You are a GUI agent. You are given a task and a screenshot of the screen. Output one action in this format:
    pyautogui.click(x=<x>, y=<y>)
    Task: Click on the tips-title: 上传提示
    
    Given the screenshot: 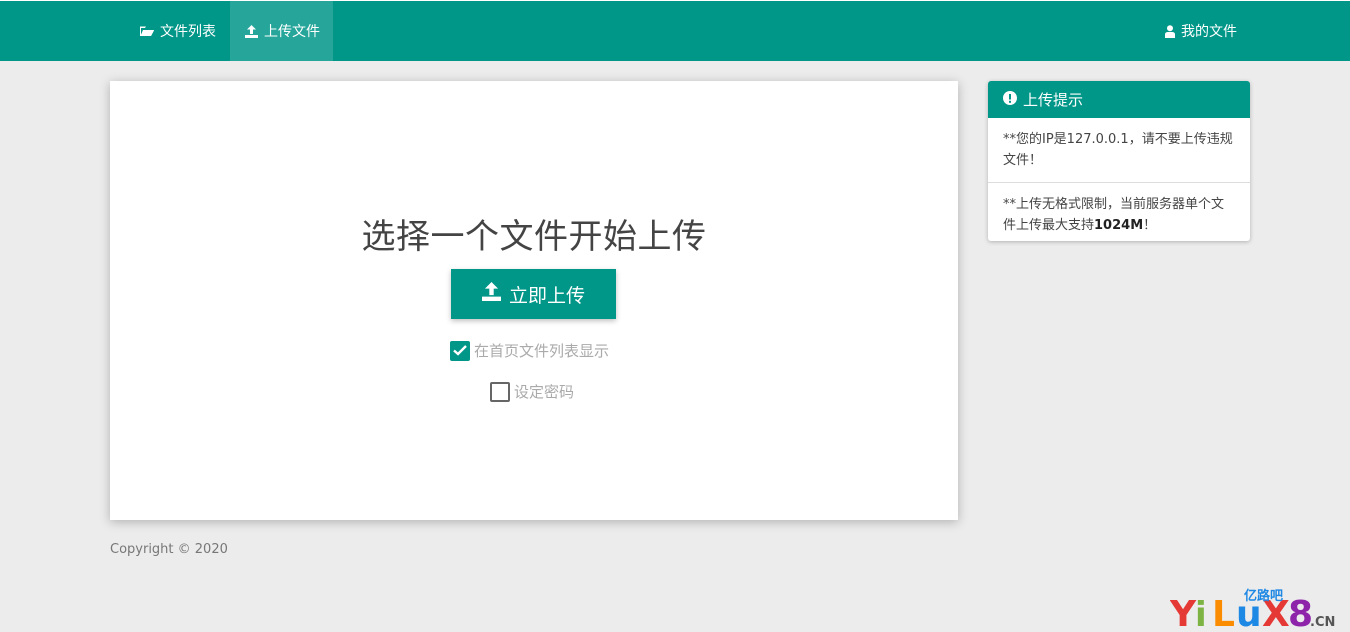 What is the action you would take?
    pyautogui.click(x=1053, y=100)
    